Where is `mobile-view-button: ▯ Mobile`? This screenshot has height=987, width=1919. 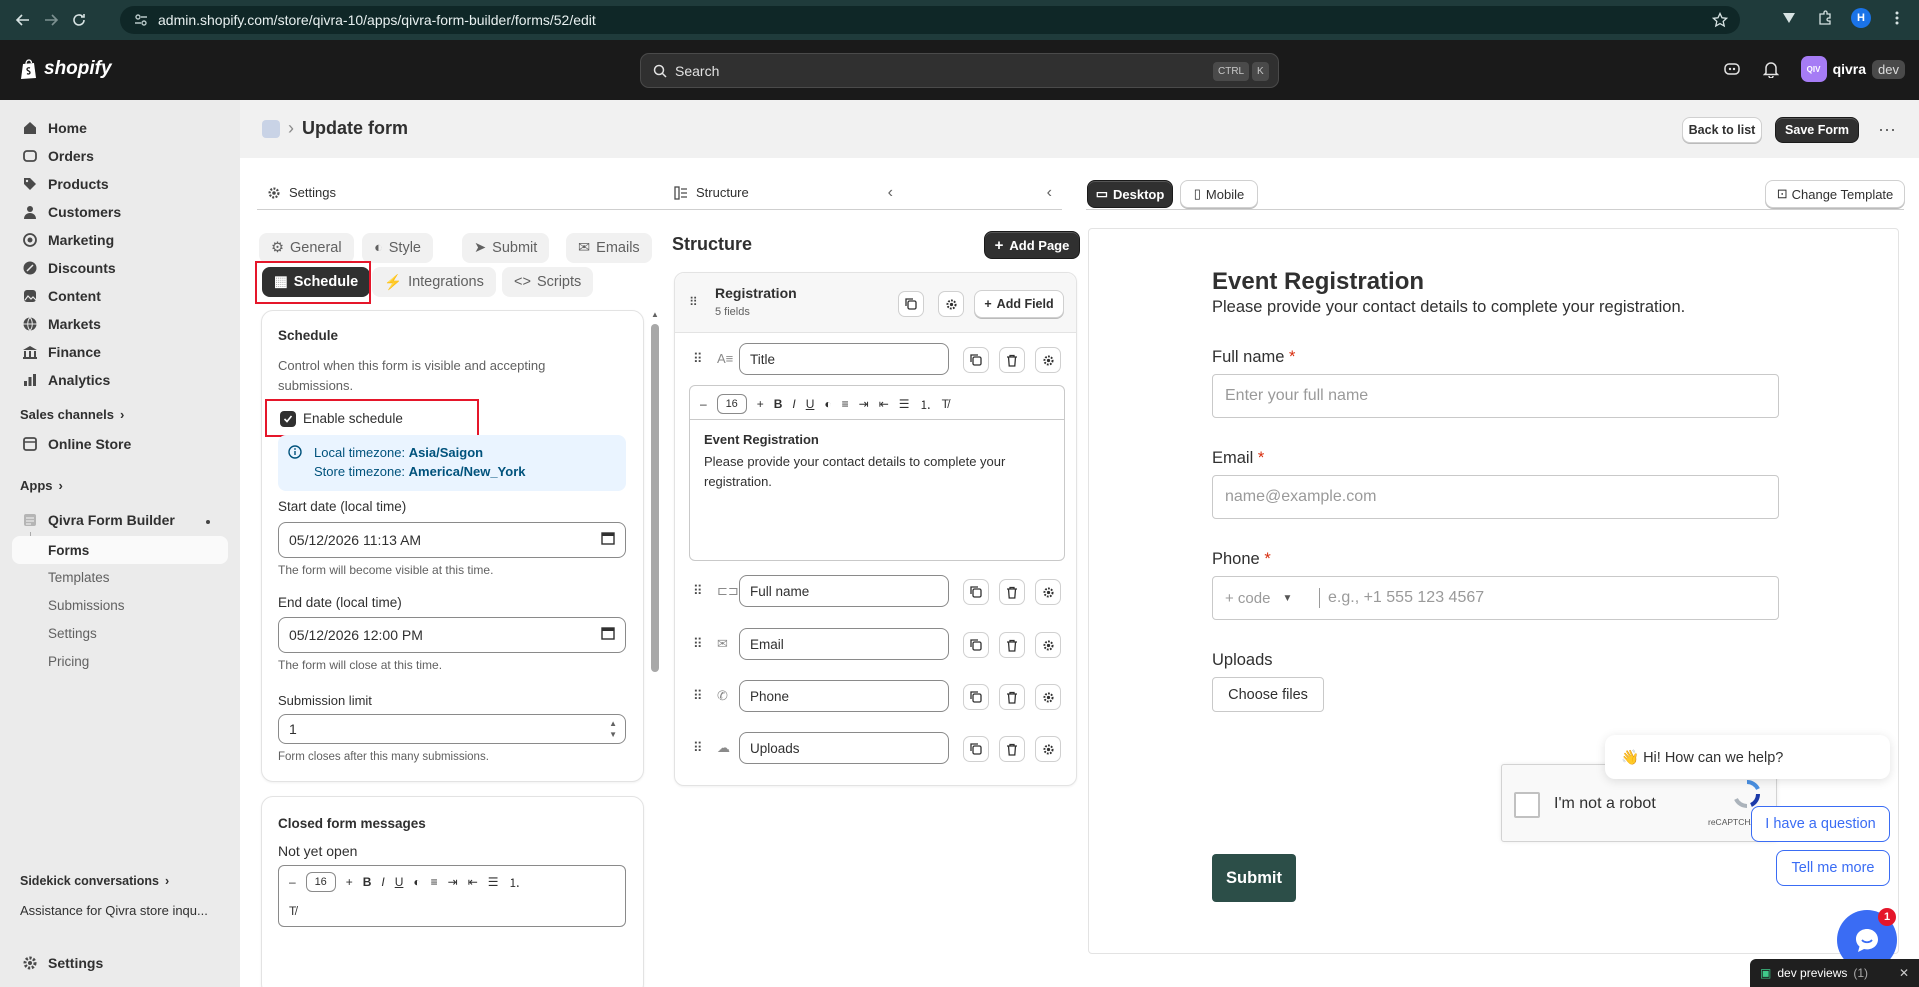 mobile-view-button: ▯ Mobile is located at coordinates (1219, 194).